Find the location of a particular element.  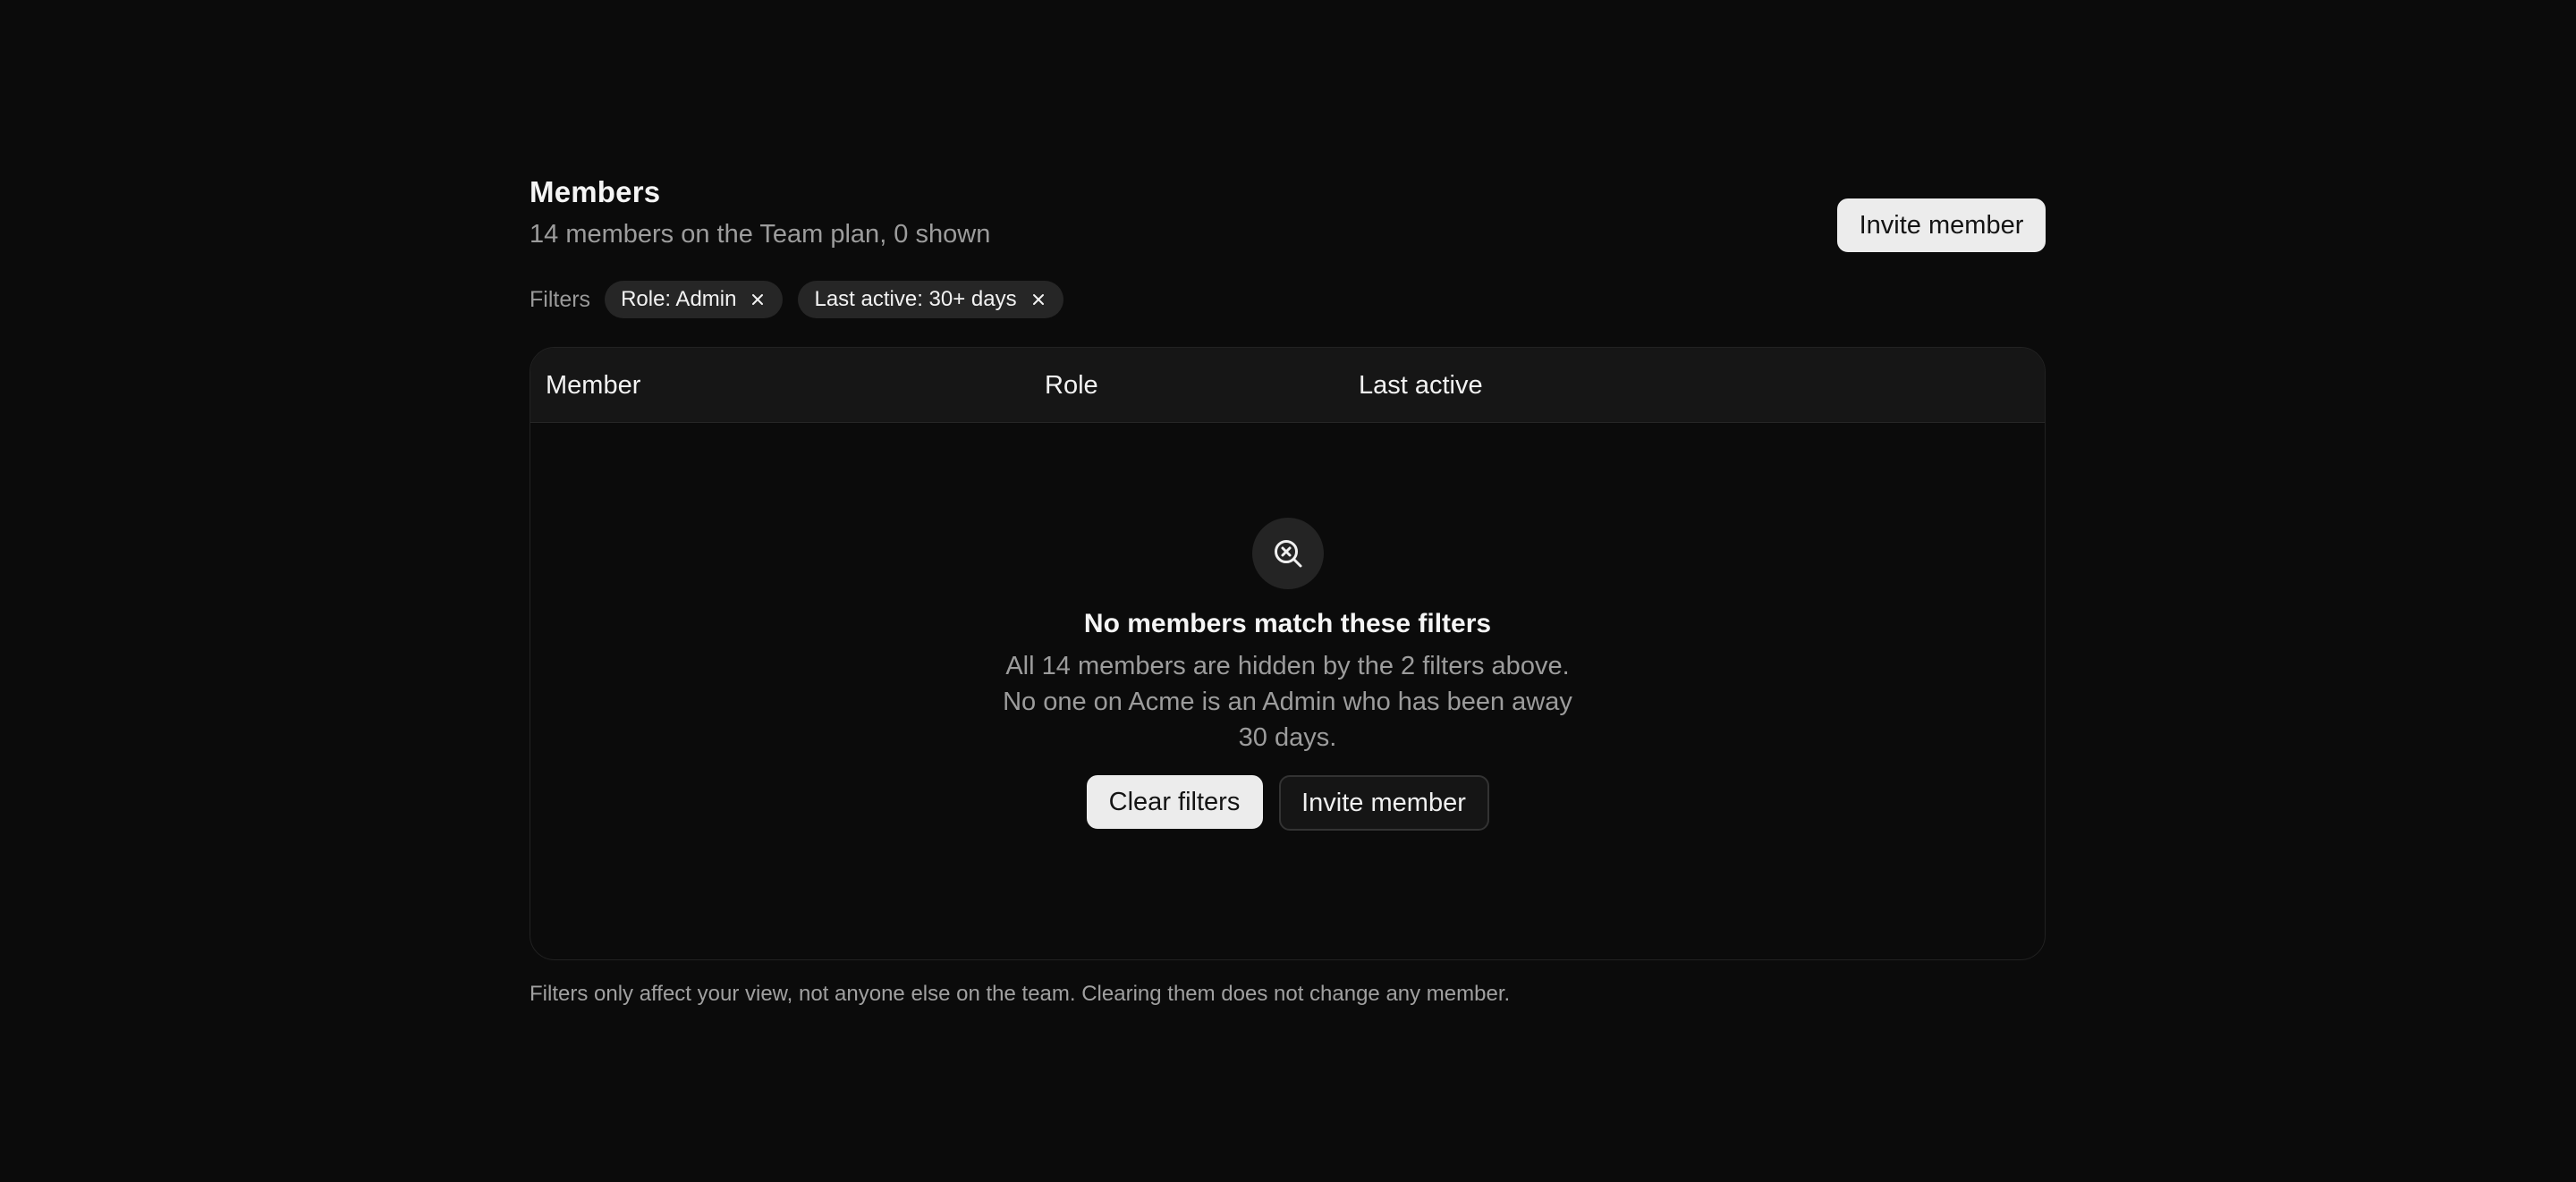

clear-filters-button: Clear filters is located at coordinates (1174, 802).